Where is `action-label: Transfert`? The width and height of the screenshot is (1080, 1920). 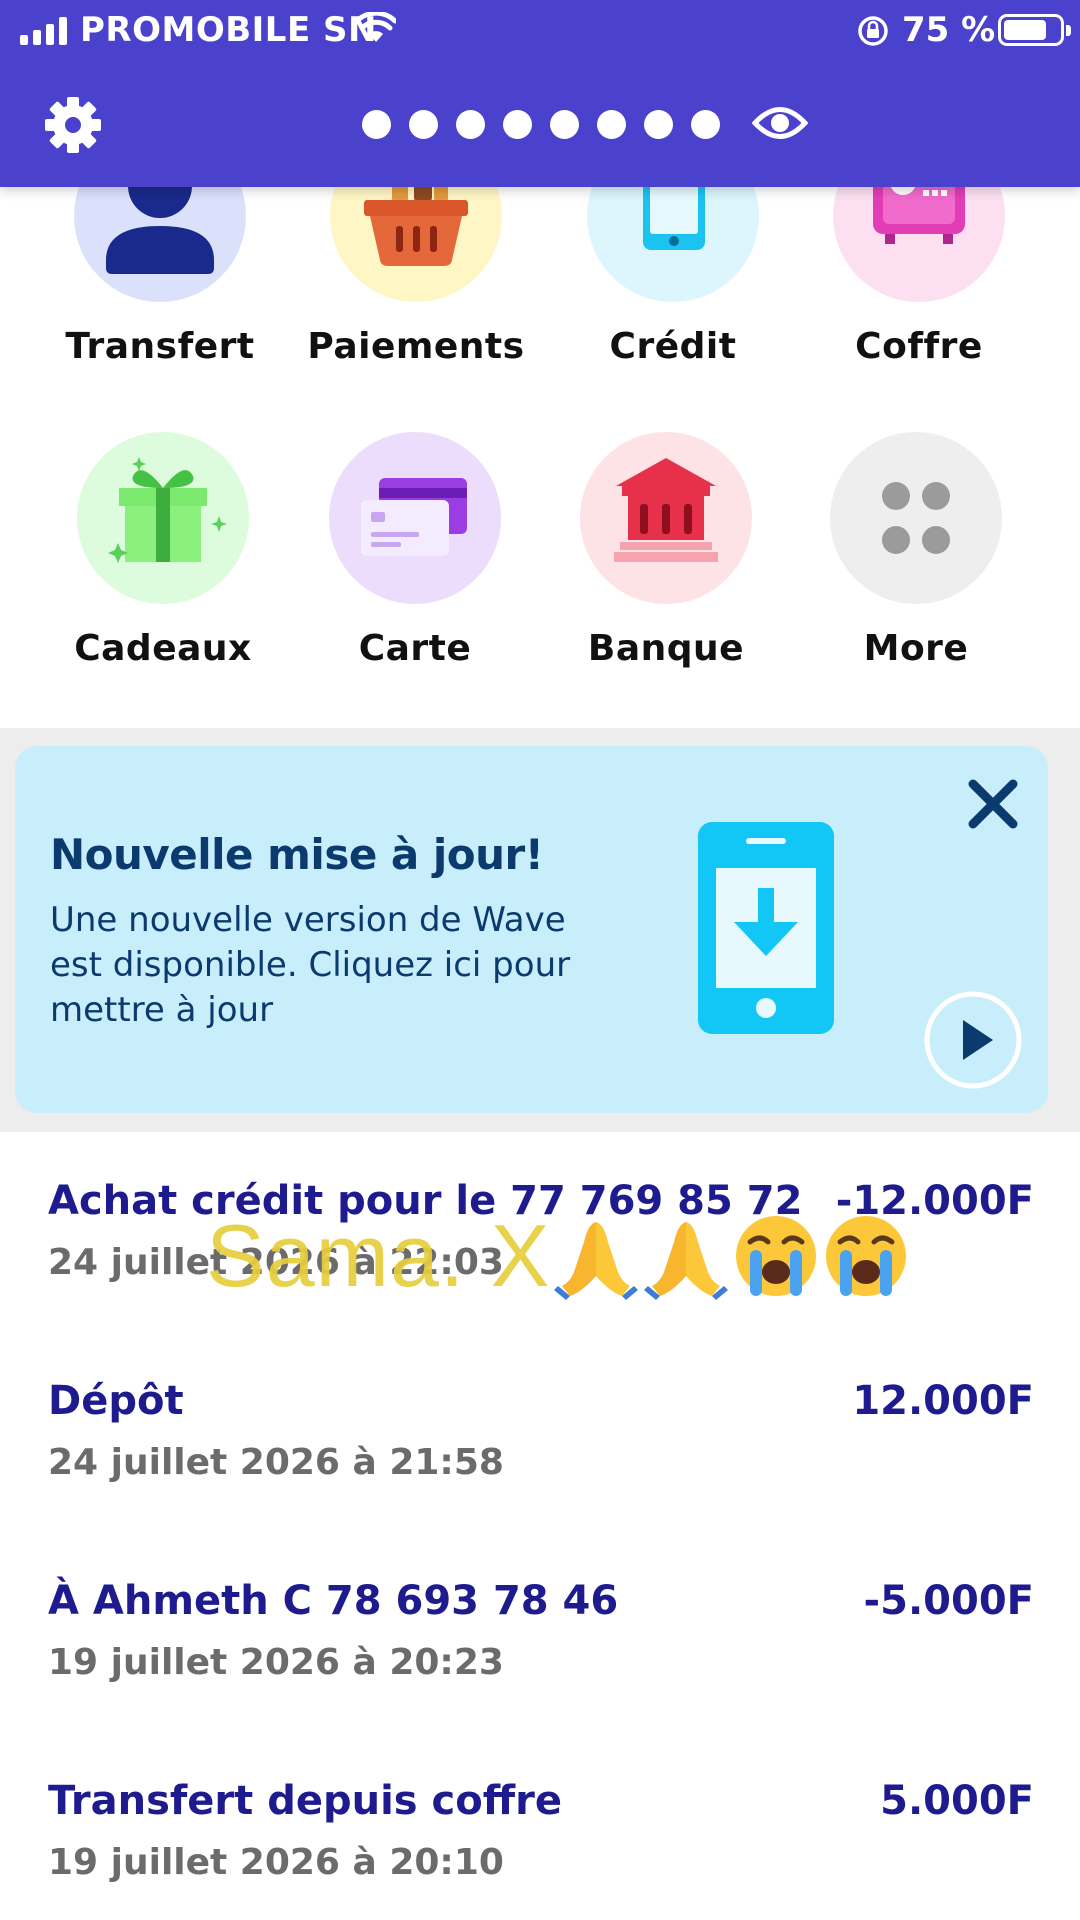
action-label: Transfert is located at coordinates (160, 346).